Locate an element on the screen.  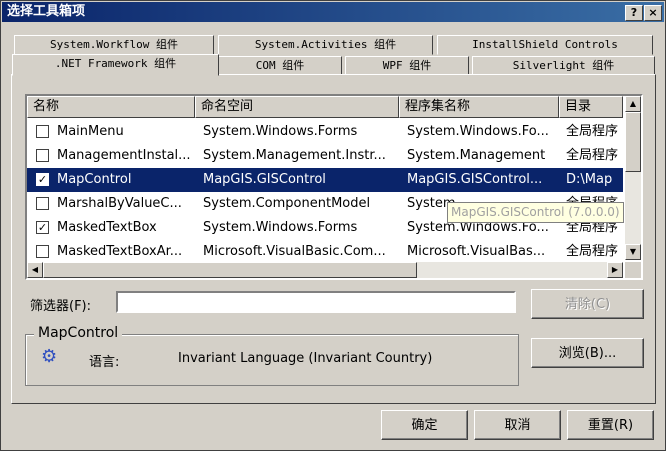
cell-namespace: System.ComponentModel is located at coordinates (287, 203).